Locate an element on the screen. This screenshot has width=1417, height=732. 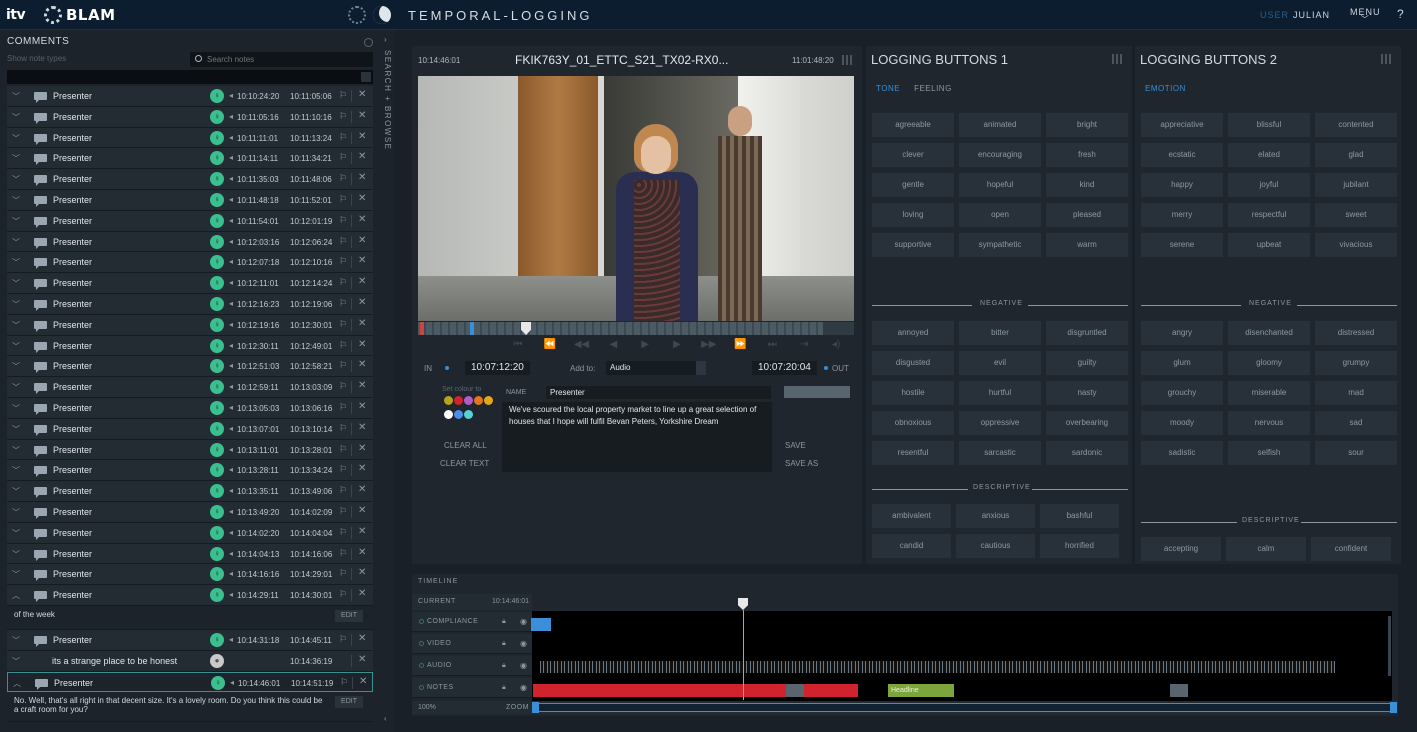
logging-button: fresh is located at coordinates (1087, 155).